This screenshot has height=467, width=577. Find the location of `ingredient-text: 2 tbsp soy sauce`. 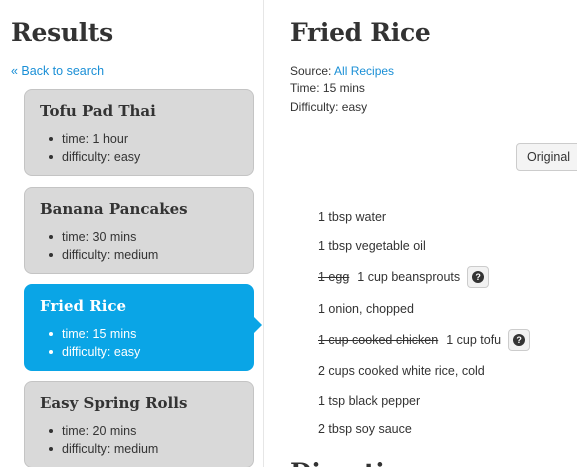

ingredient-text: 2 tbsp soy sauce is located at coordinates (365, 429).